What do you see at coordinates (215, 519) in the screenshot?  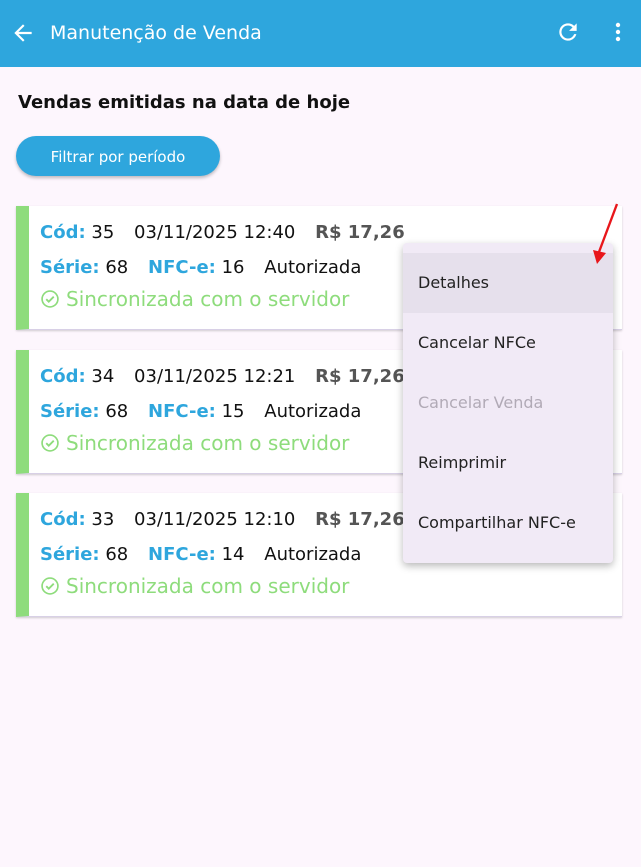 I see `sale-datetime: 03/11/2025 12:10` at bounding box center [215, 519].